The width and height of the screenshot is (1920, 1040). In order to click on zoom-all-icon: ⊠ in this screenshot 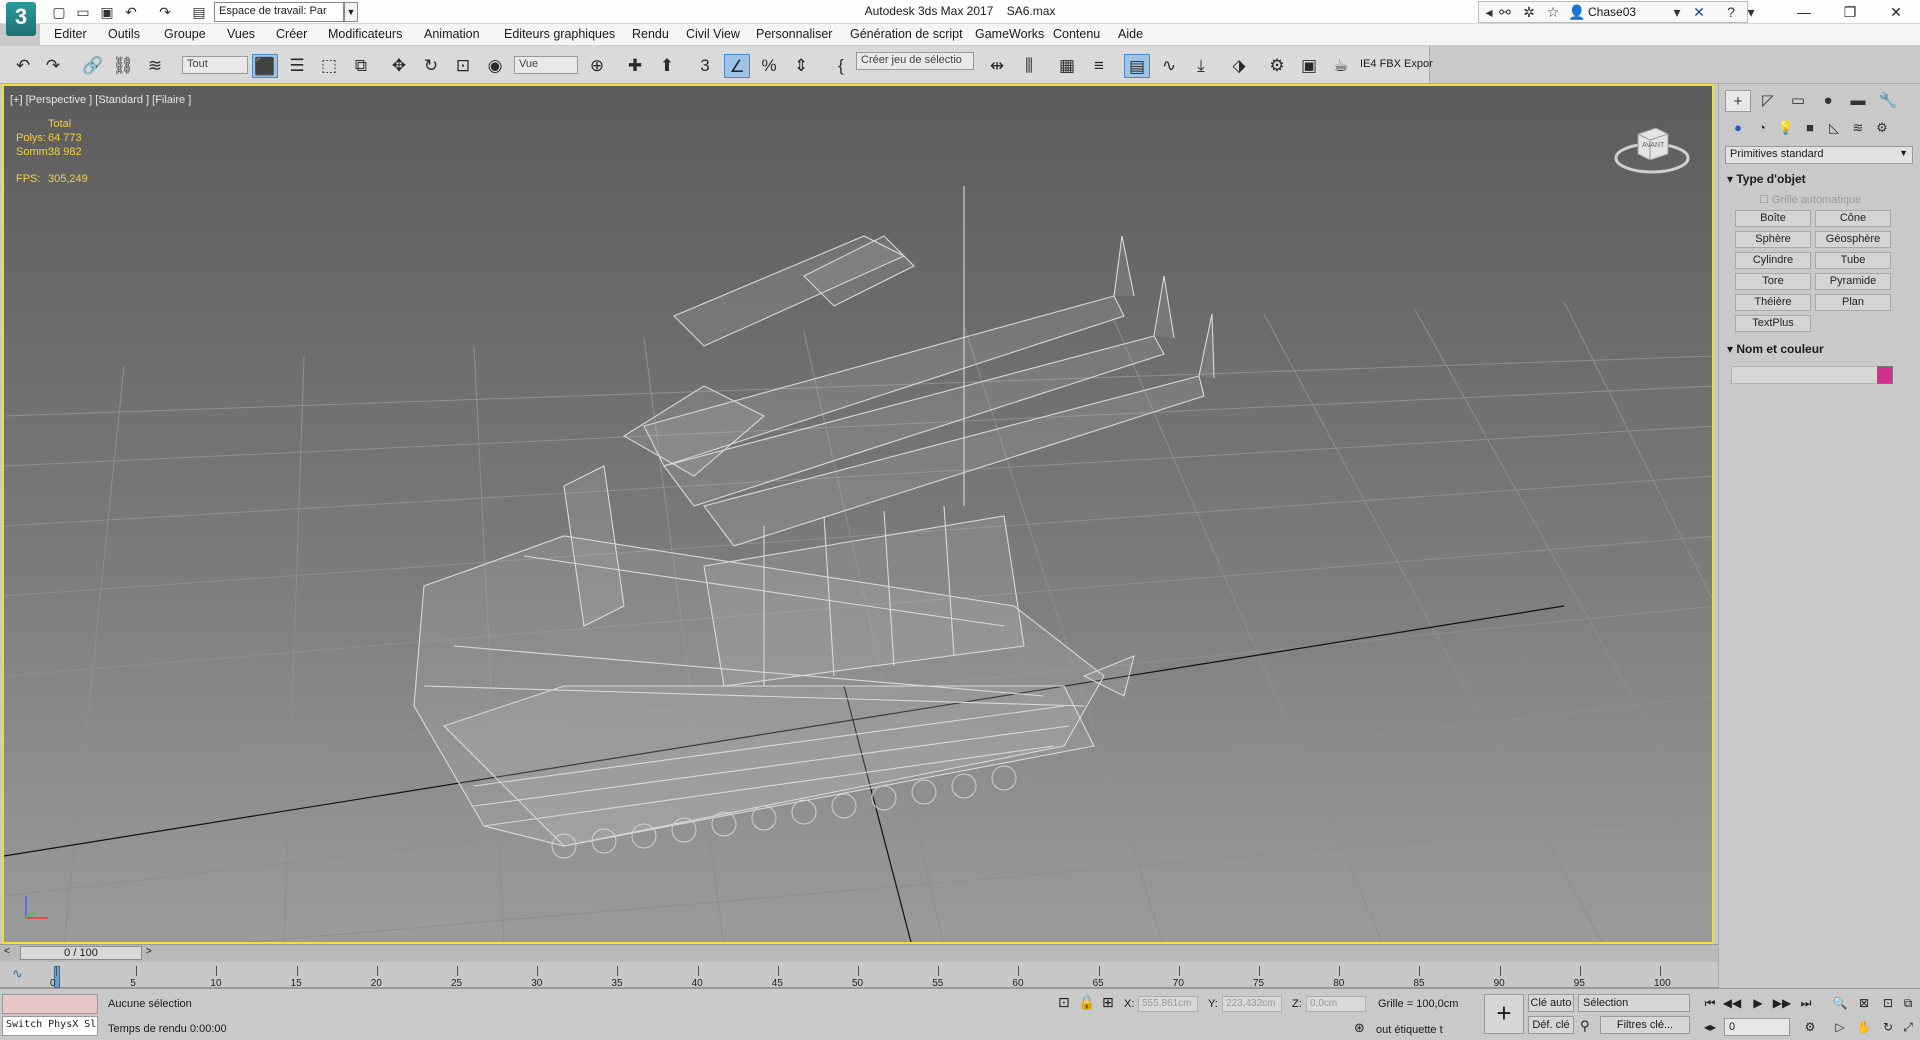, I will do `click(1864, 1003)`.